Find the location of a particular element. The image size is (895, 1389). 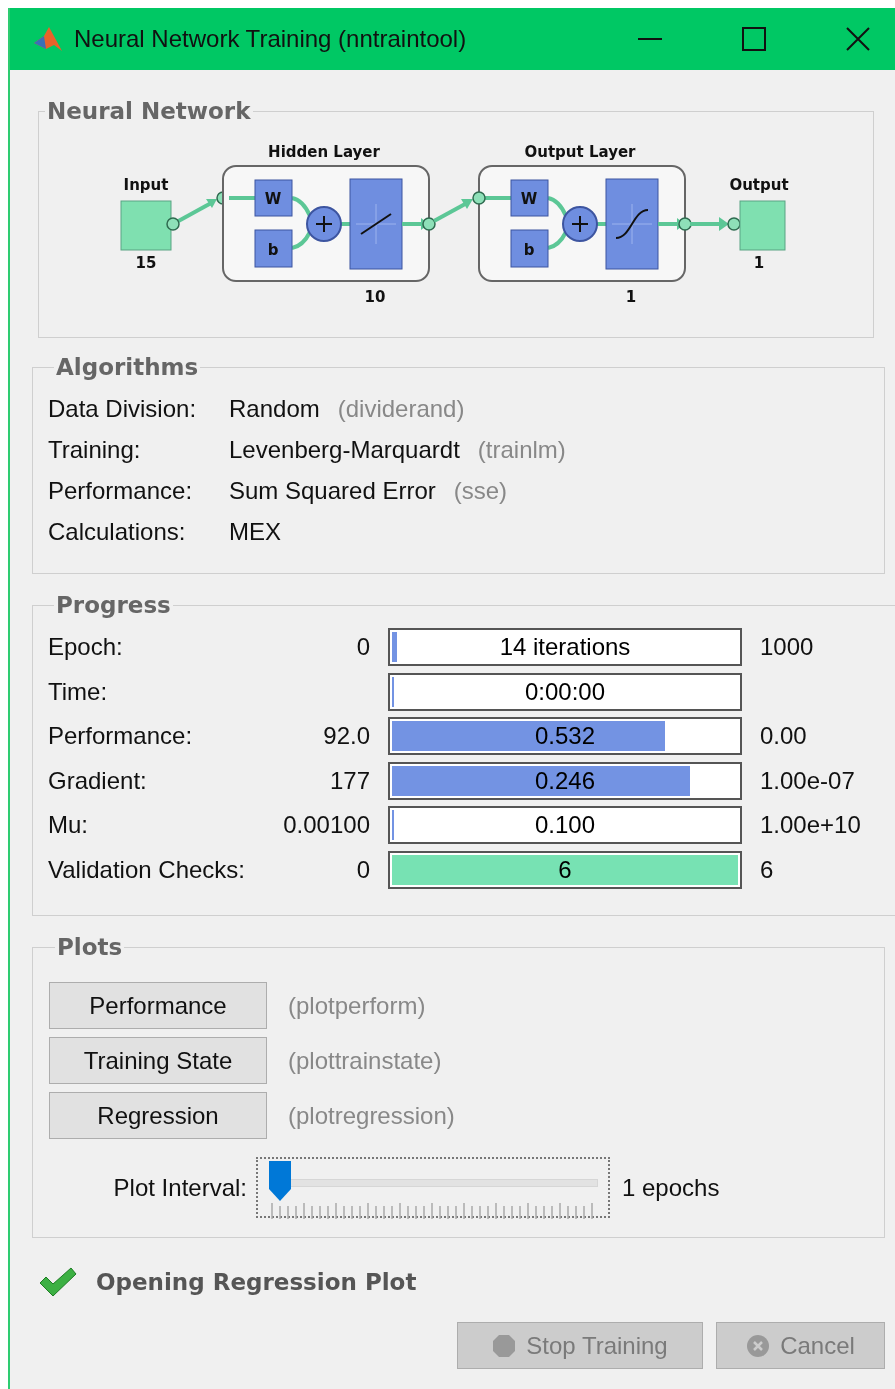

group-title: Neural Network is located at coordinates (149, 111).